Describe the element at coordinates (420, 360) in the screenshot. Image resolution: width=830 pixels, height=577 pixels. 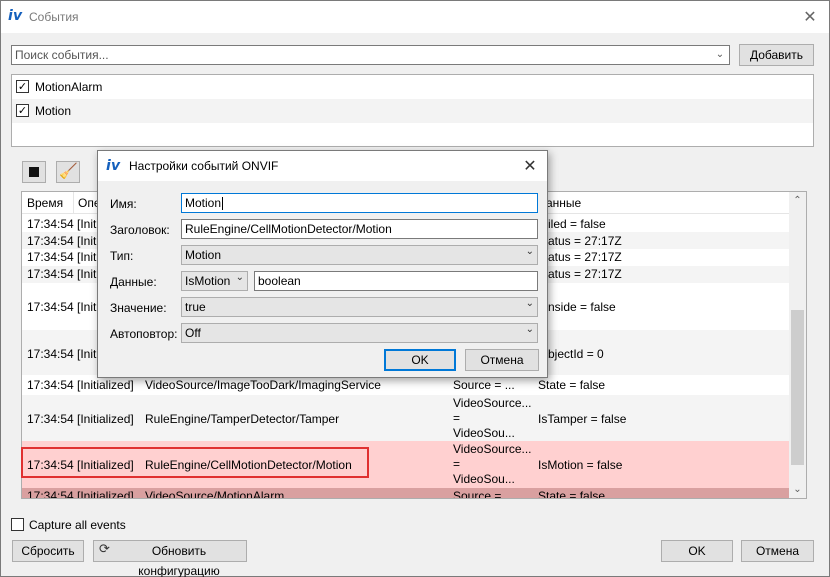
I see `dialog-ok-button: OK` at that location.